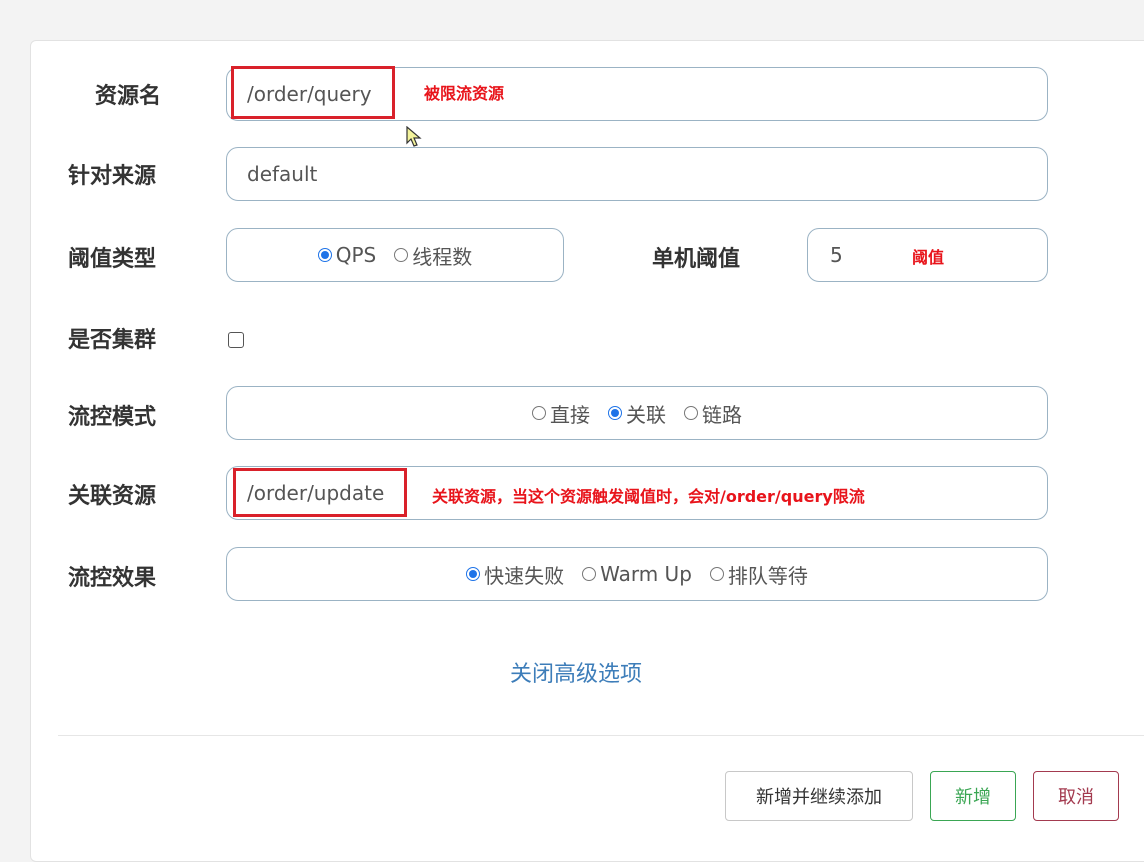 Image resolution: width=1144 pixels, height=862 pixels. Describe the element at coordinates (442, 256) in the screenshot. I see `grade-option-thread-label: 线程数` at that location.